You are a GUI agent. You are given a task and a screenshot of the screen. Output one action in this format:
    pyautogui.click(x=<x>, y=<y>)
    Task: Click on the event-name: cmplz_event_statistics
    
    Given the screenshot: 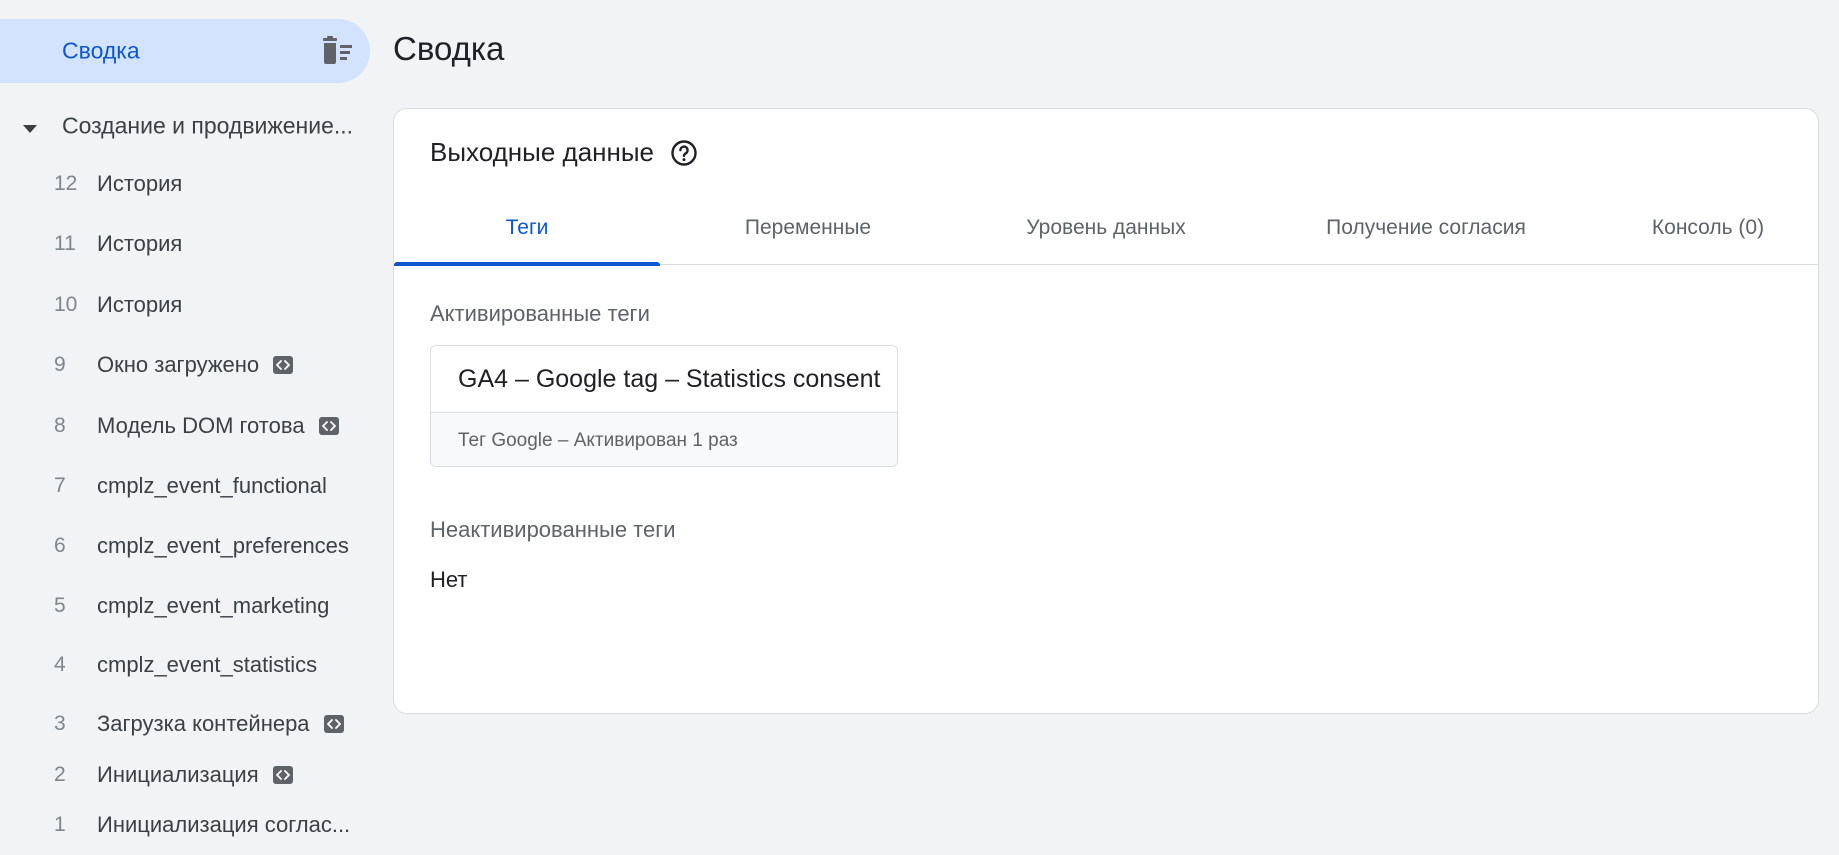 What is the action you would take?
    pyautogui.click(x=207, y=664)
    